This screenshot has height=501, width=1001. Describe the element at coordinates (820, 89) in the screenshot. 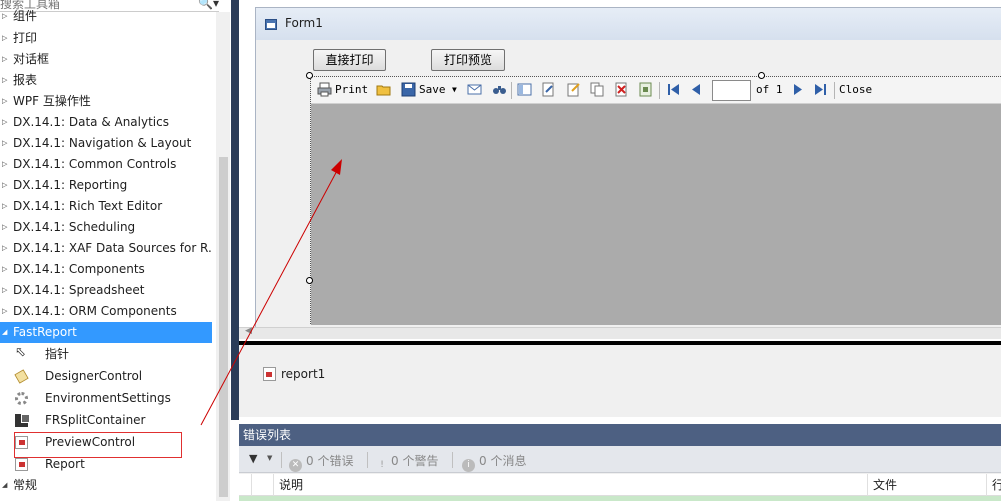

I see `last-page-icon` at that location.